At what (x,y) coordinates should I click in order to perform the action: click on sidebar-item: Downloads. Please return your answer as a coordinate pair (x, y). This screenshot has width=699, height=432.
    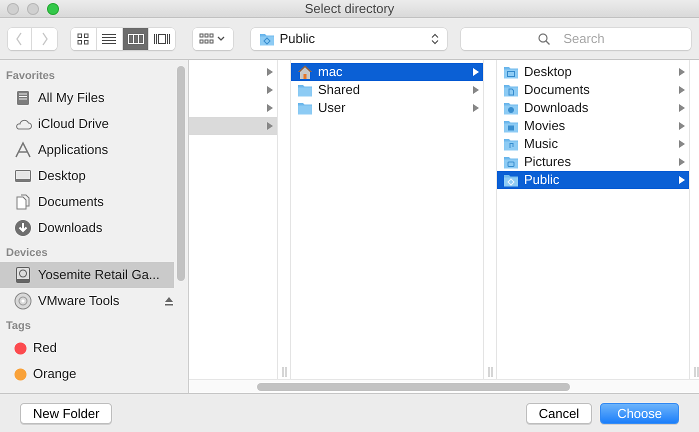
    Looking at the image, I should click on (87, 228).